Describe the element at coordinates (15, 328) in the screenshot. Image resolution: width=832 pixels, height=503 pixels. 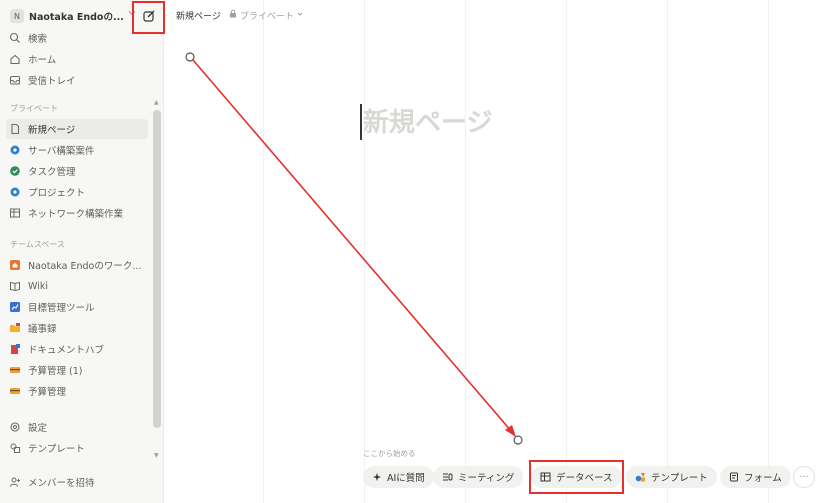
I see `folder-icon` at that location.